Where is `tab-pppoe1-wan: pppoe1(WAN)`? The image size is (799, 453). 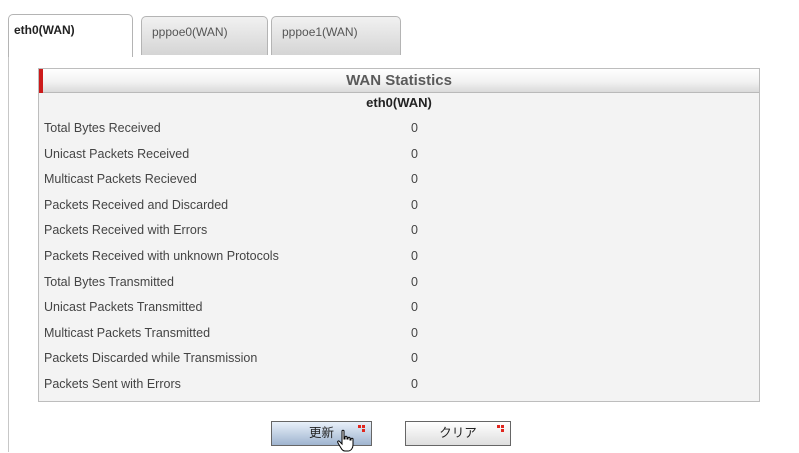
tab-pppoe1-wan: pppoe1(WAN) is located at coordinates (336, 36).